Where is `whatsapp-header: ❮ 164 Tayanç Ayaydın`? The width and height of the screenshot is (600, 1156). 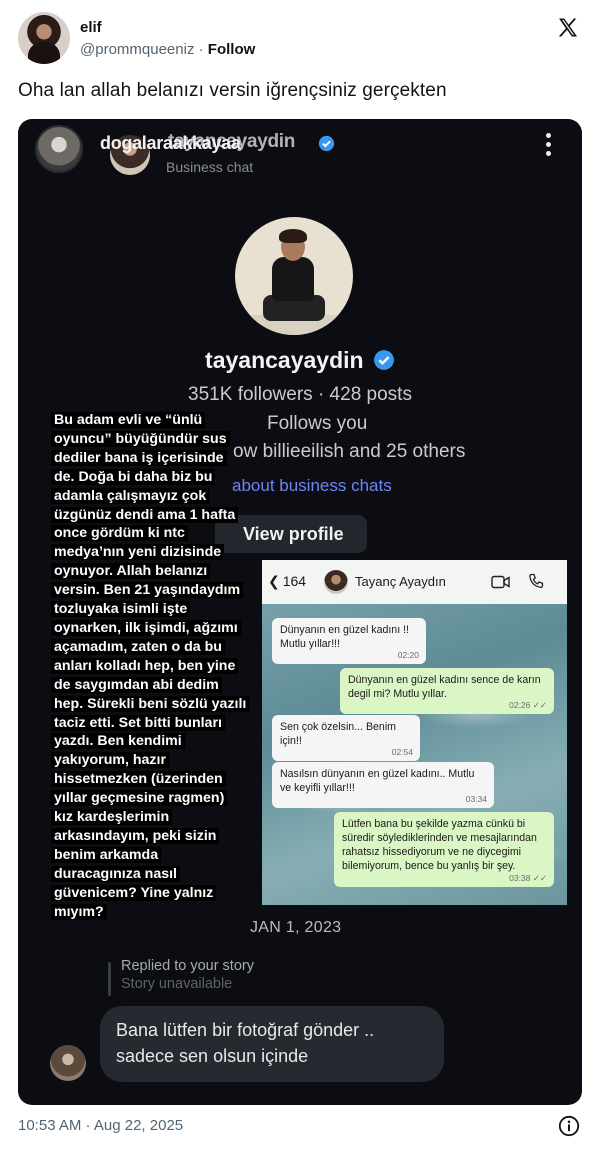
whatsapp-header: ❮ 164 Tayanç Ayaydın is located at coordinates (414, 582).